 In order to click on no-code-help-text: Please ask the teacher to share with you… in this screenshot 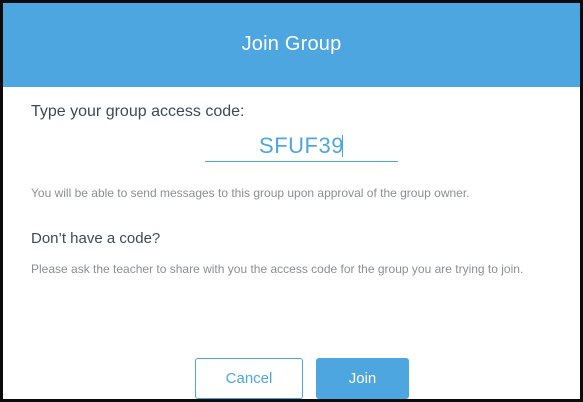, I will do `click(277, 269)`.